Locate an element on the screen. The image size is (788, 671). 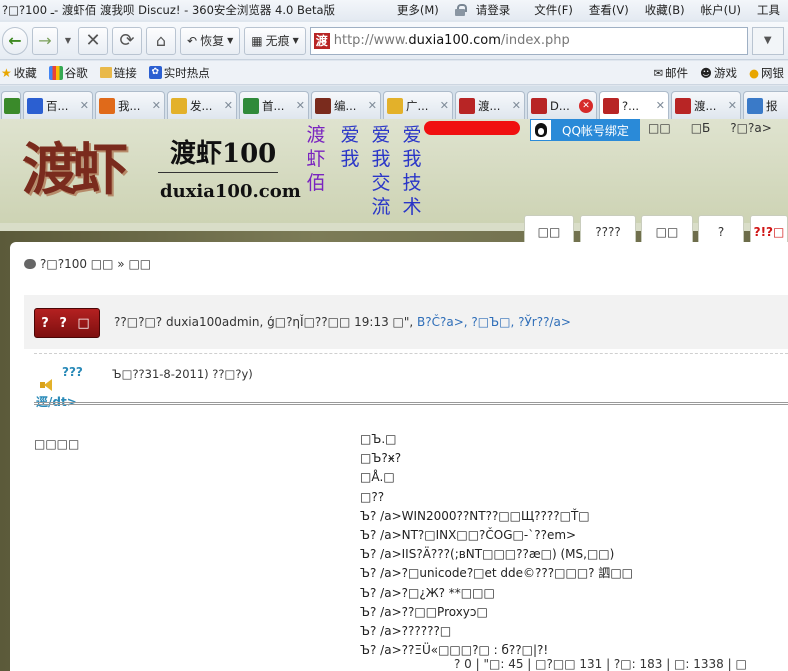
user-link: ?□?a> is located at coordinates (750, 128).